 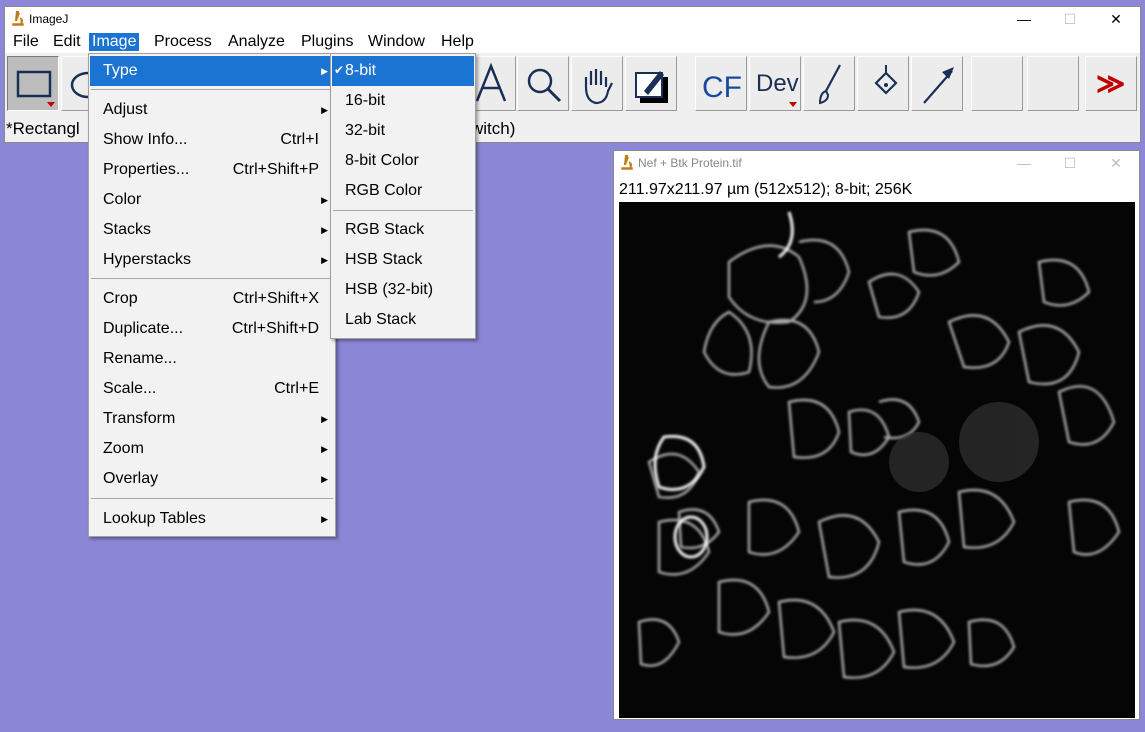 What do you see at coordinates (212, 110) in the screenshot?
I see `menu-item-adjust: Adjust ▶` at bounding box center [212, 110].